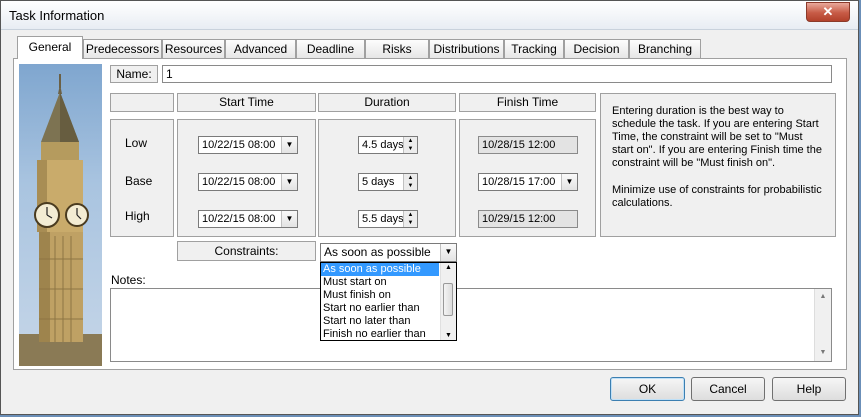  Describe the element at coordinates (471, 325) in the screenshot. I see `notes-textarea: ▲ ▼` at that location.